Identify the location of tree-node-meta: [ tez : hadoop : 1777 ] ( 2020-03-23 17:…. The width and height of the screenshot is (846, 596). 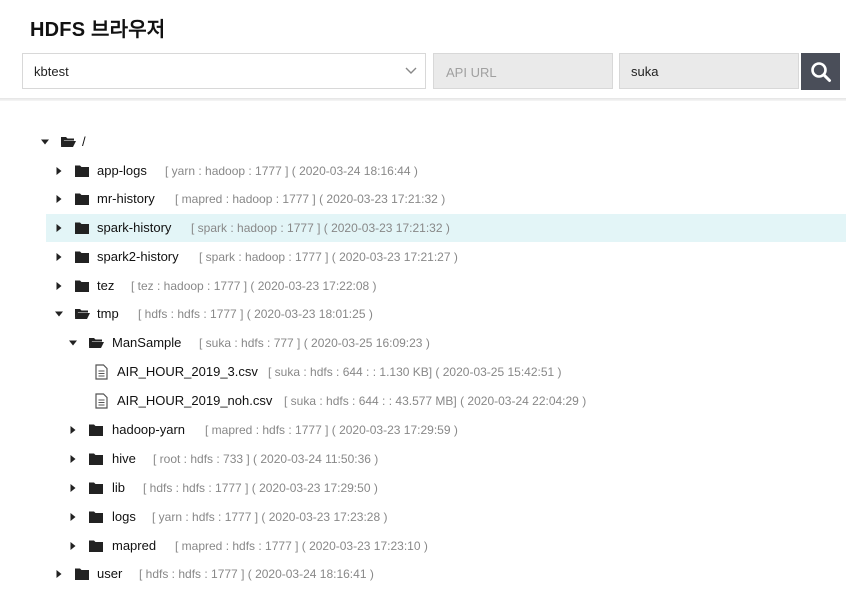
(254, 286).